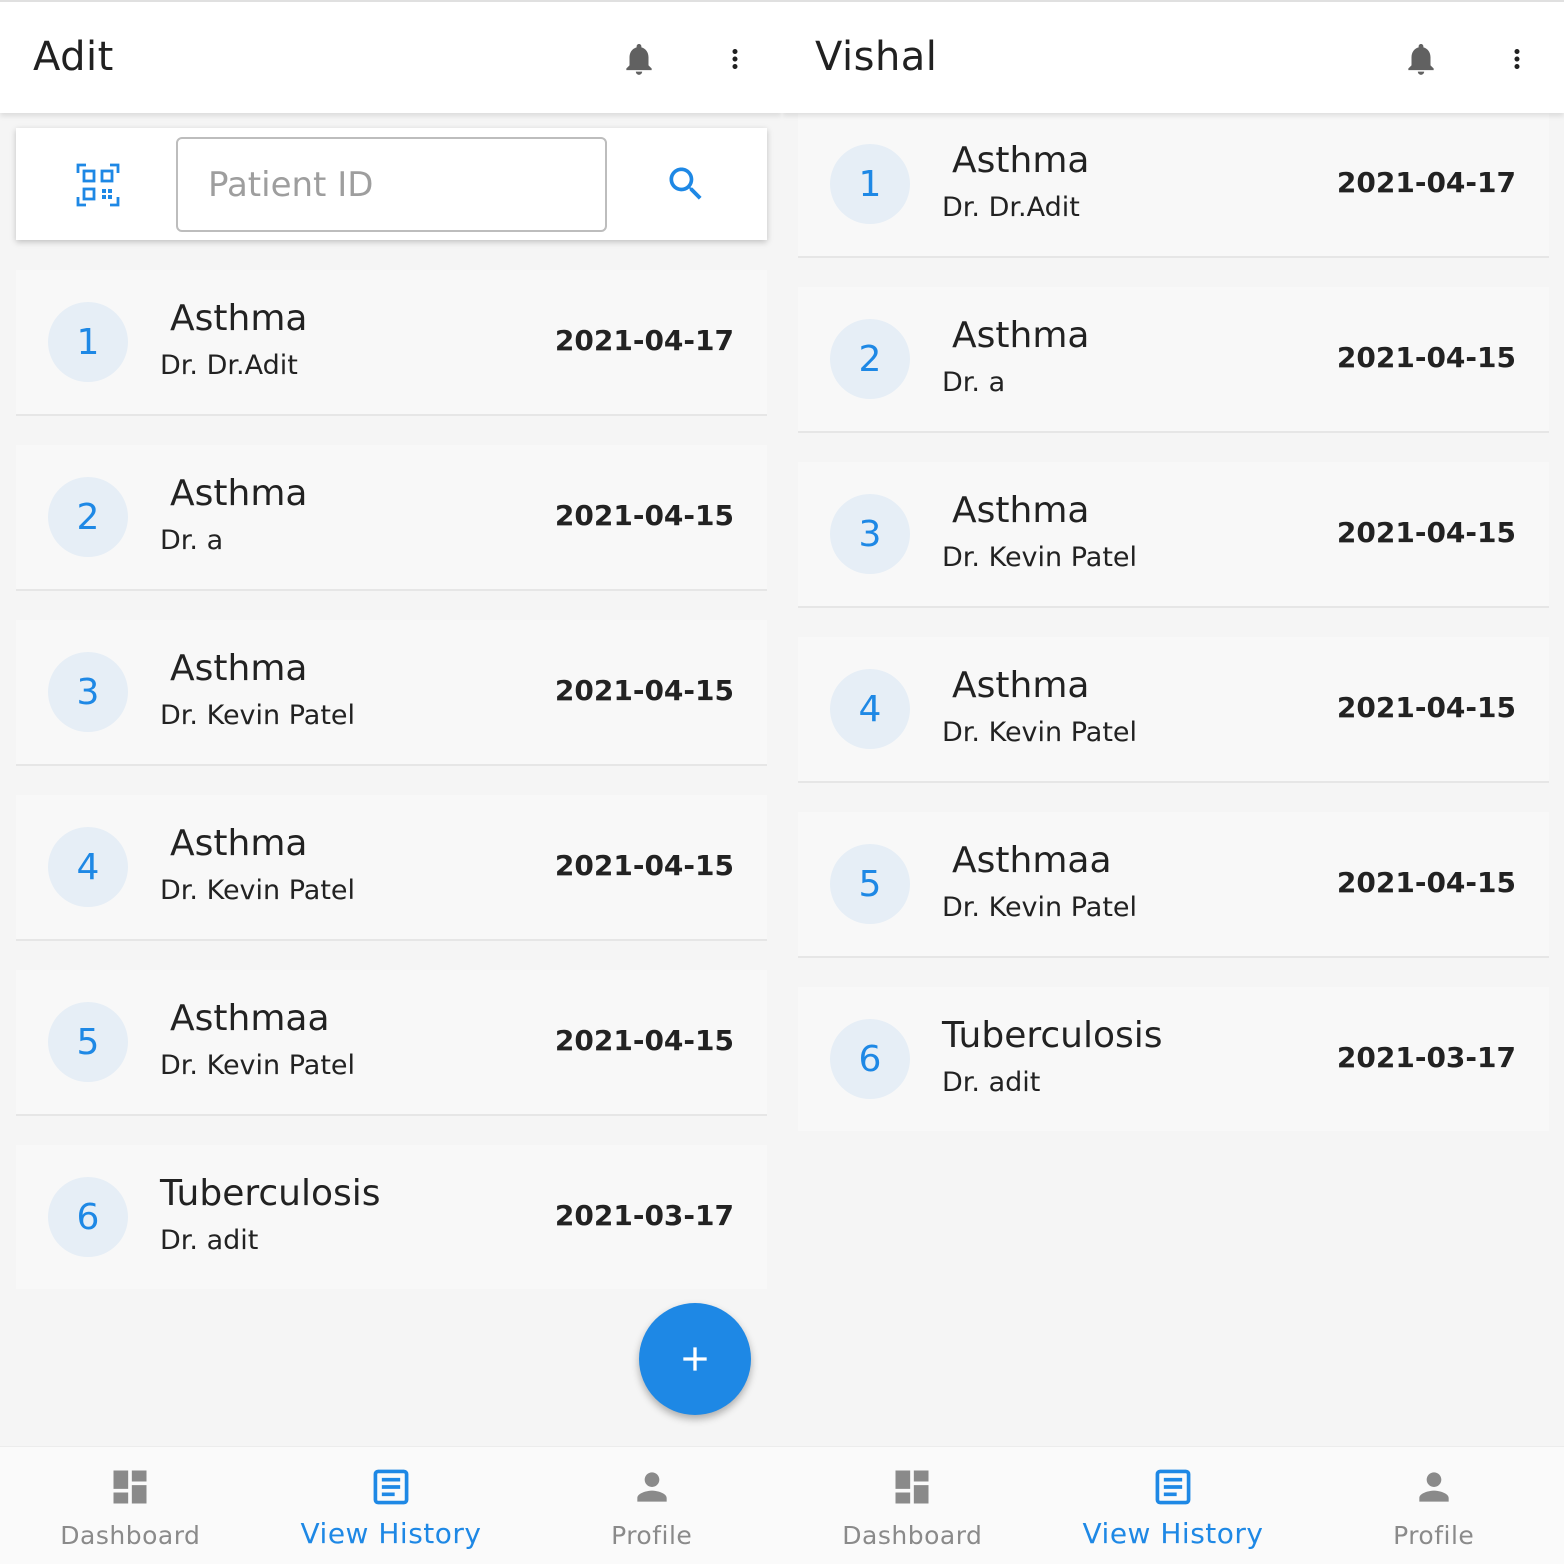  Describe the element at coordinates (391, 56) in the screenshot. I see `app-bar: Adit` at that location.